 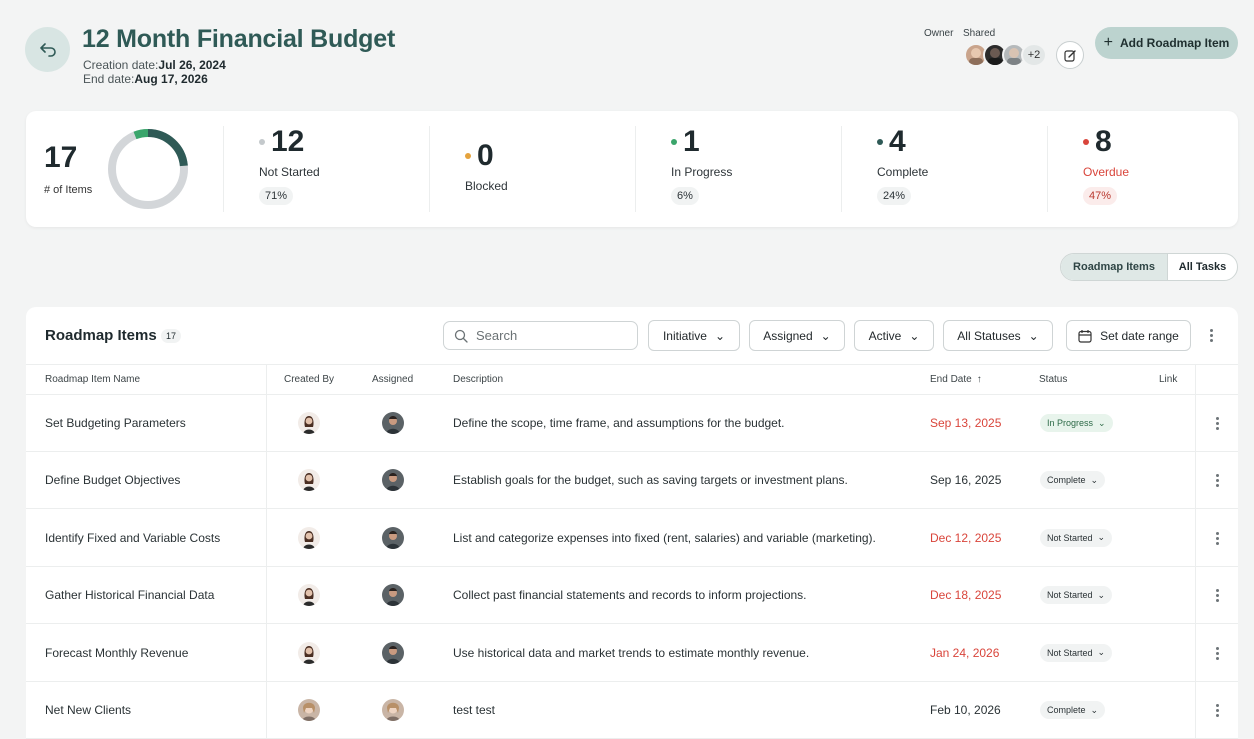 What do you see at coordinates (61, 157) in the screenshot?
I see `total-items-count: 17` at bounding box center [61, 157].